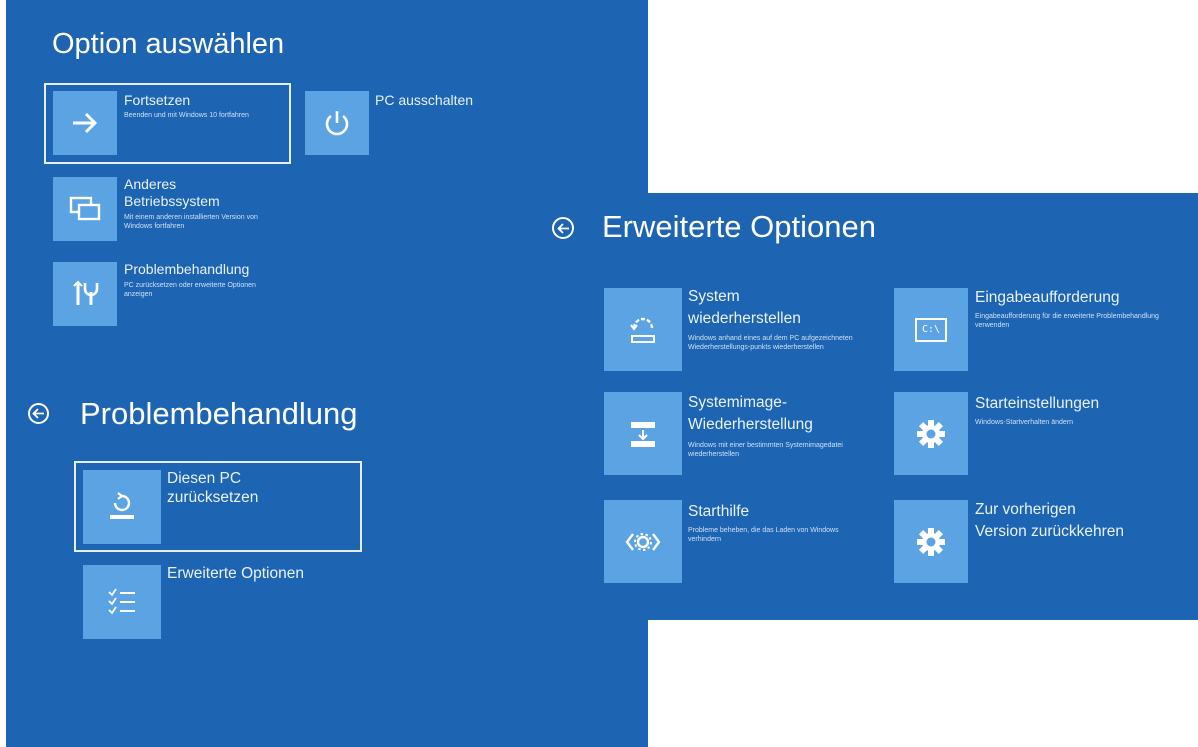 This screenshot has width=1198, height=747. Describe the element at coordinates (563, 228) in the screenshot. I see `back-arrow-icon-erweiterte` at that location.